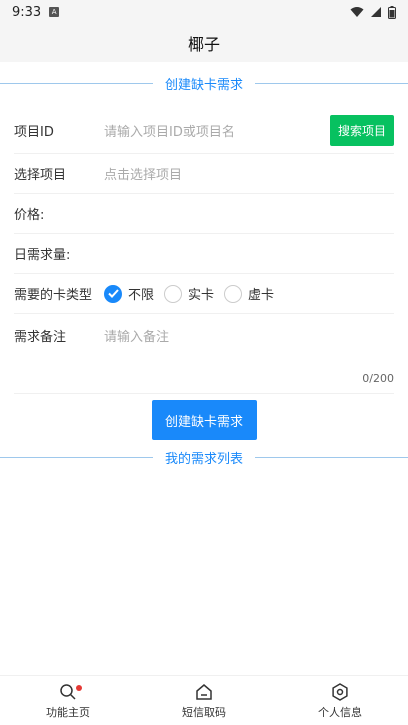  Describe the element at coordinates (40, 337) in the screenshot. I see `note-label: 需求备注` at that location.